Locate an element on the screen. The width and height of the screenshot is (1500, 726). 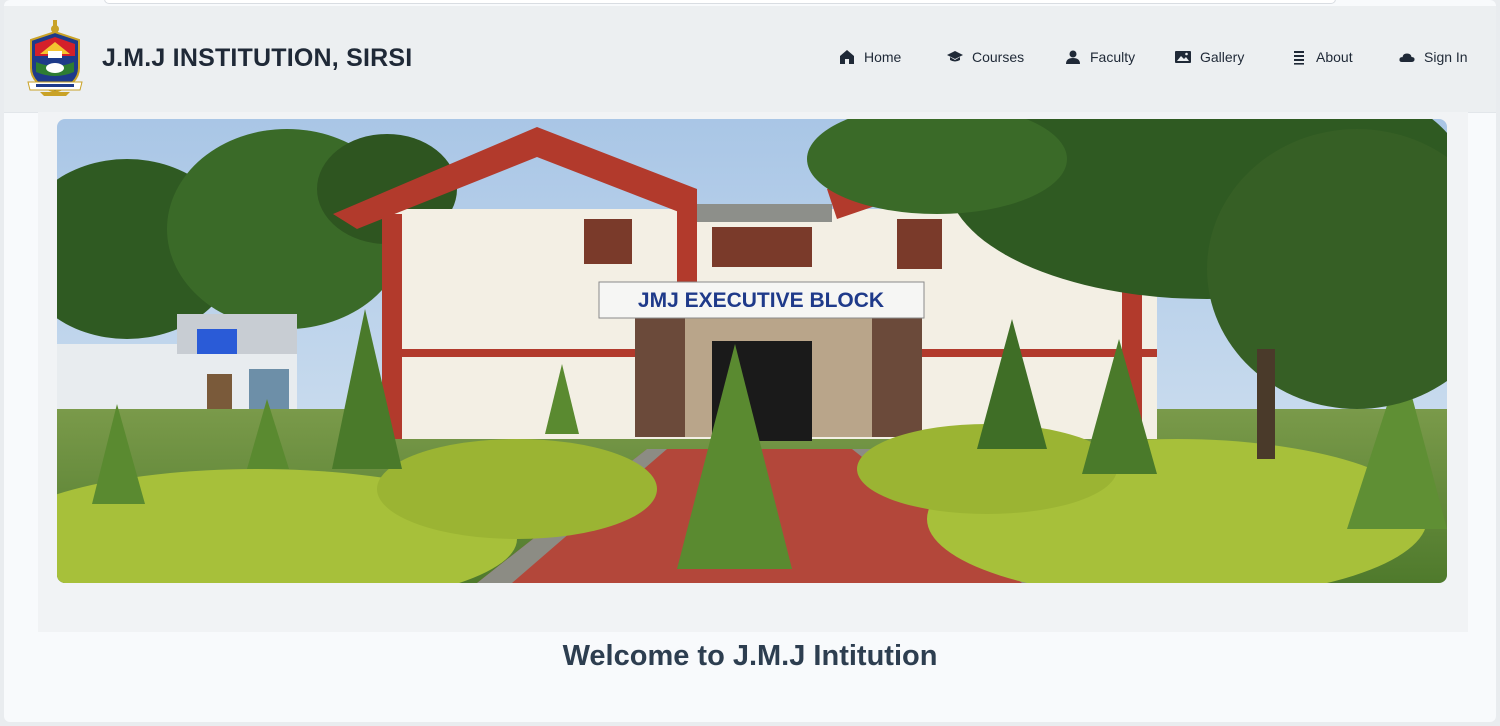
nav-faculty: Faculty is located at coordinates (1099, 57).